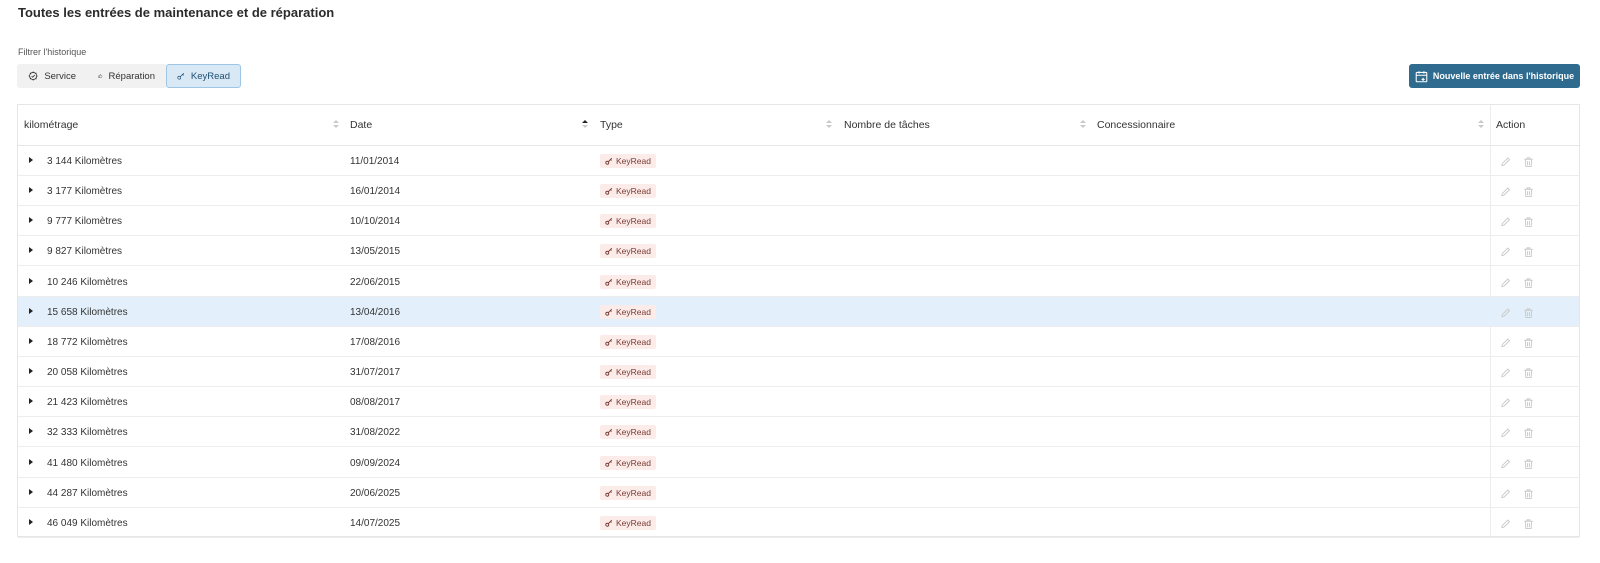 Image resolution: width=1600 pixels, height=563 pixels. What do you see at coordinates (375, 282) in the screenshot?
I see `date-value: 22/06/2015` at bounding box center [375, 282].